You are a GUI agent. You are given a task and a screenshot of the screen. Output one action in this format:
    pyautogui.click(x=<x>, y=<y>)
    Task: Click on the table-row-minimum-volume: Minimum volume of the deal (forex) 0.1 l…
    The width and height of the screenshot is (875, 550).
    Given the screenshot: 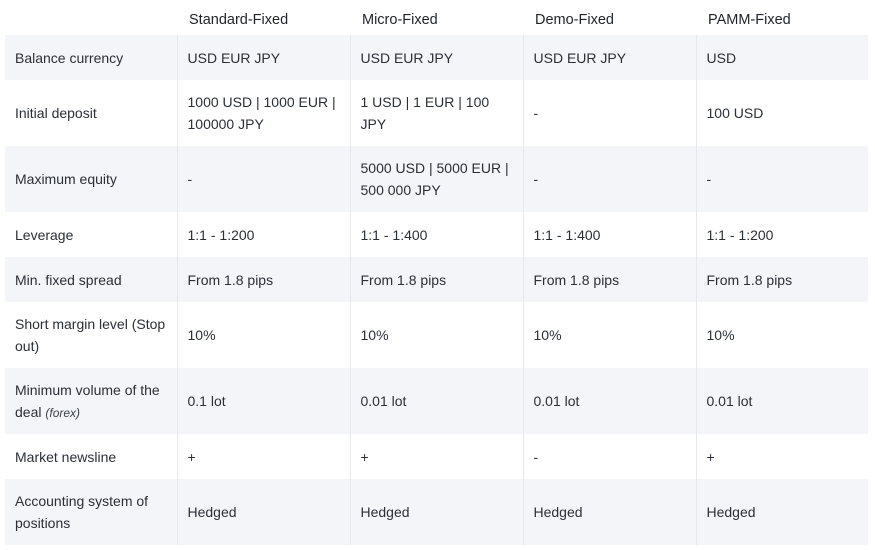 What is the action you would take?
    pyautogui.click(x=436, y=401)
    